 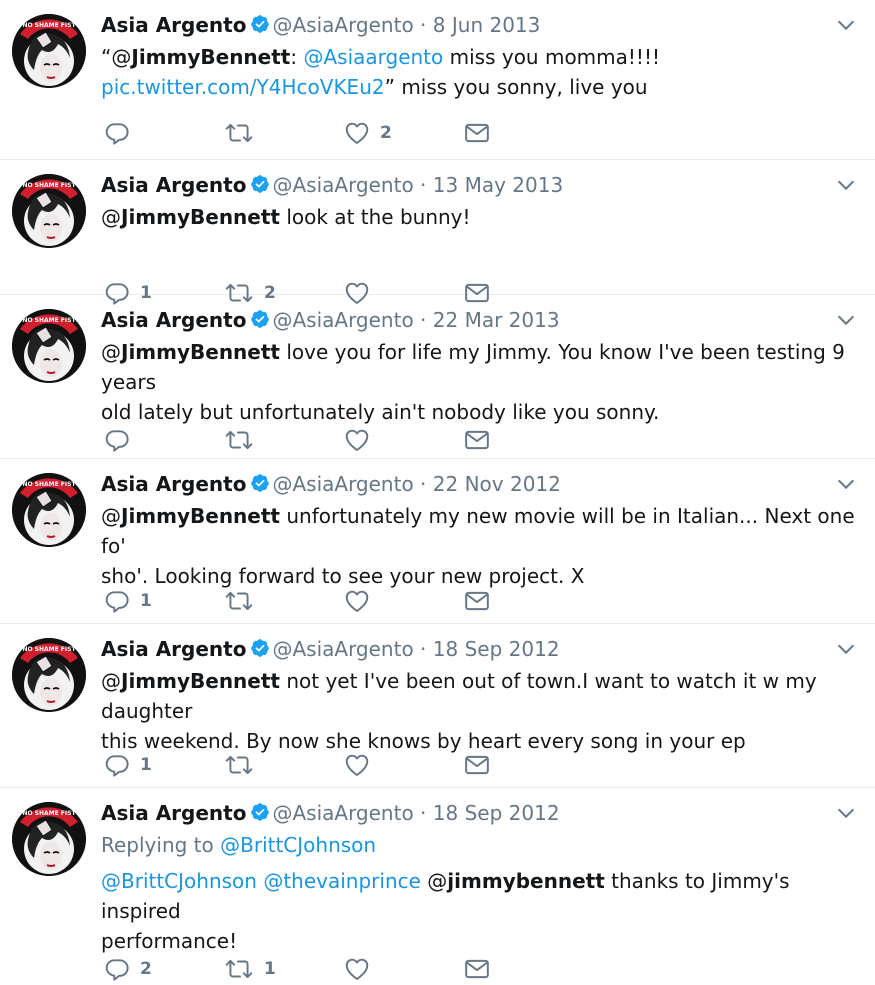 I want to click on tweet-actions, so click(x=297, y=440).